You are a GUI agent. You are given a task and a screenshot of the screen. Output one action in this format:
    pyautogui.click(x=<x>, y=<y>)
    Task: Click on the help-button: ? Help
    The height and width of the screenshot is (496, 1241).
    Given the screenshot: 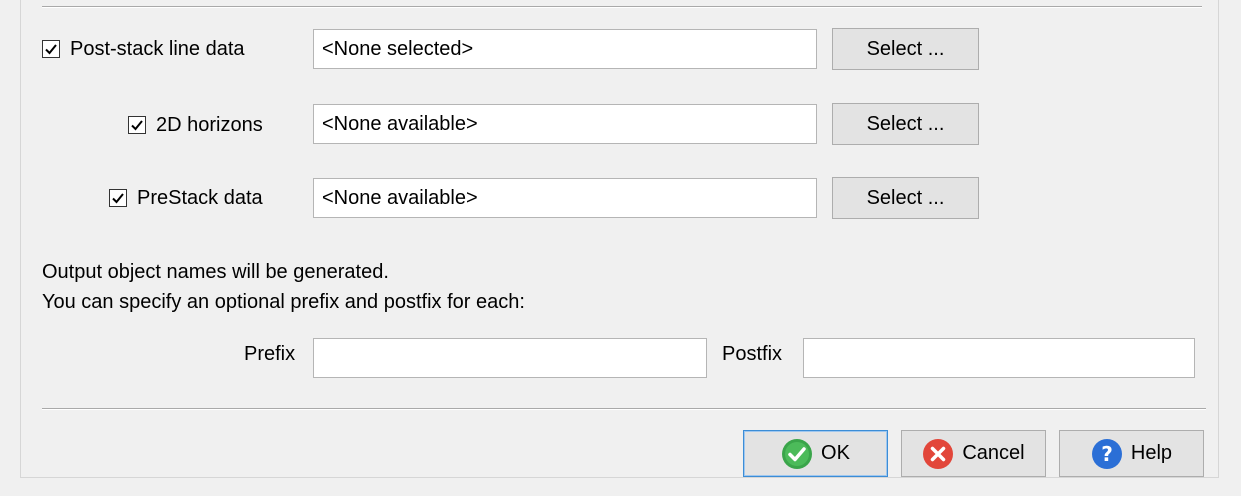 What is the action you would take?
    pyautogui.click(x=1131, y=453)
    